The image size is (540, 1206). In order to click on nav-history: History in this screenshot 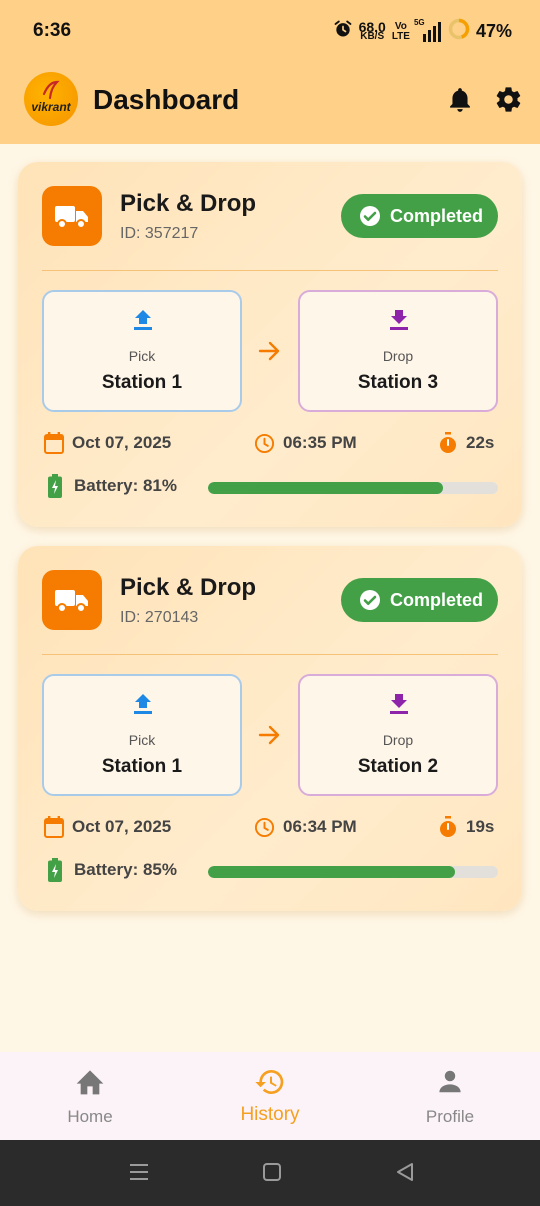, I will do `click(270, 1096)`.